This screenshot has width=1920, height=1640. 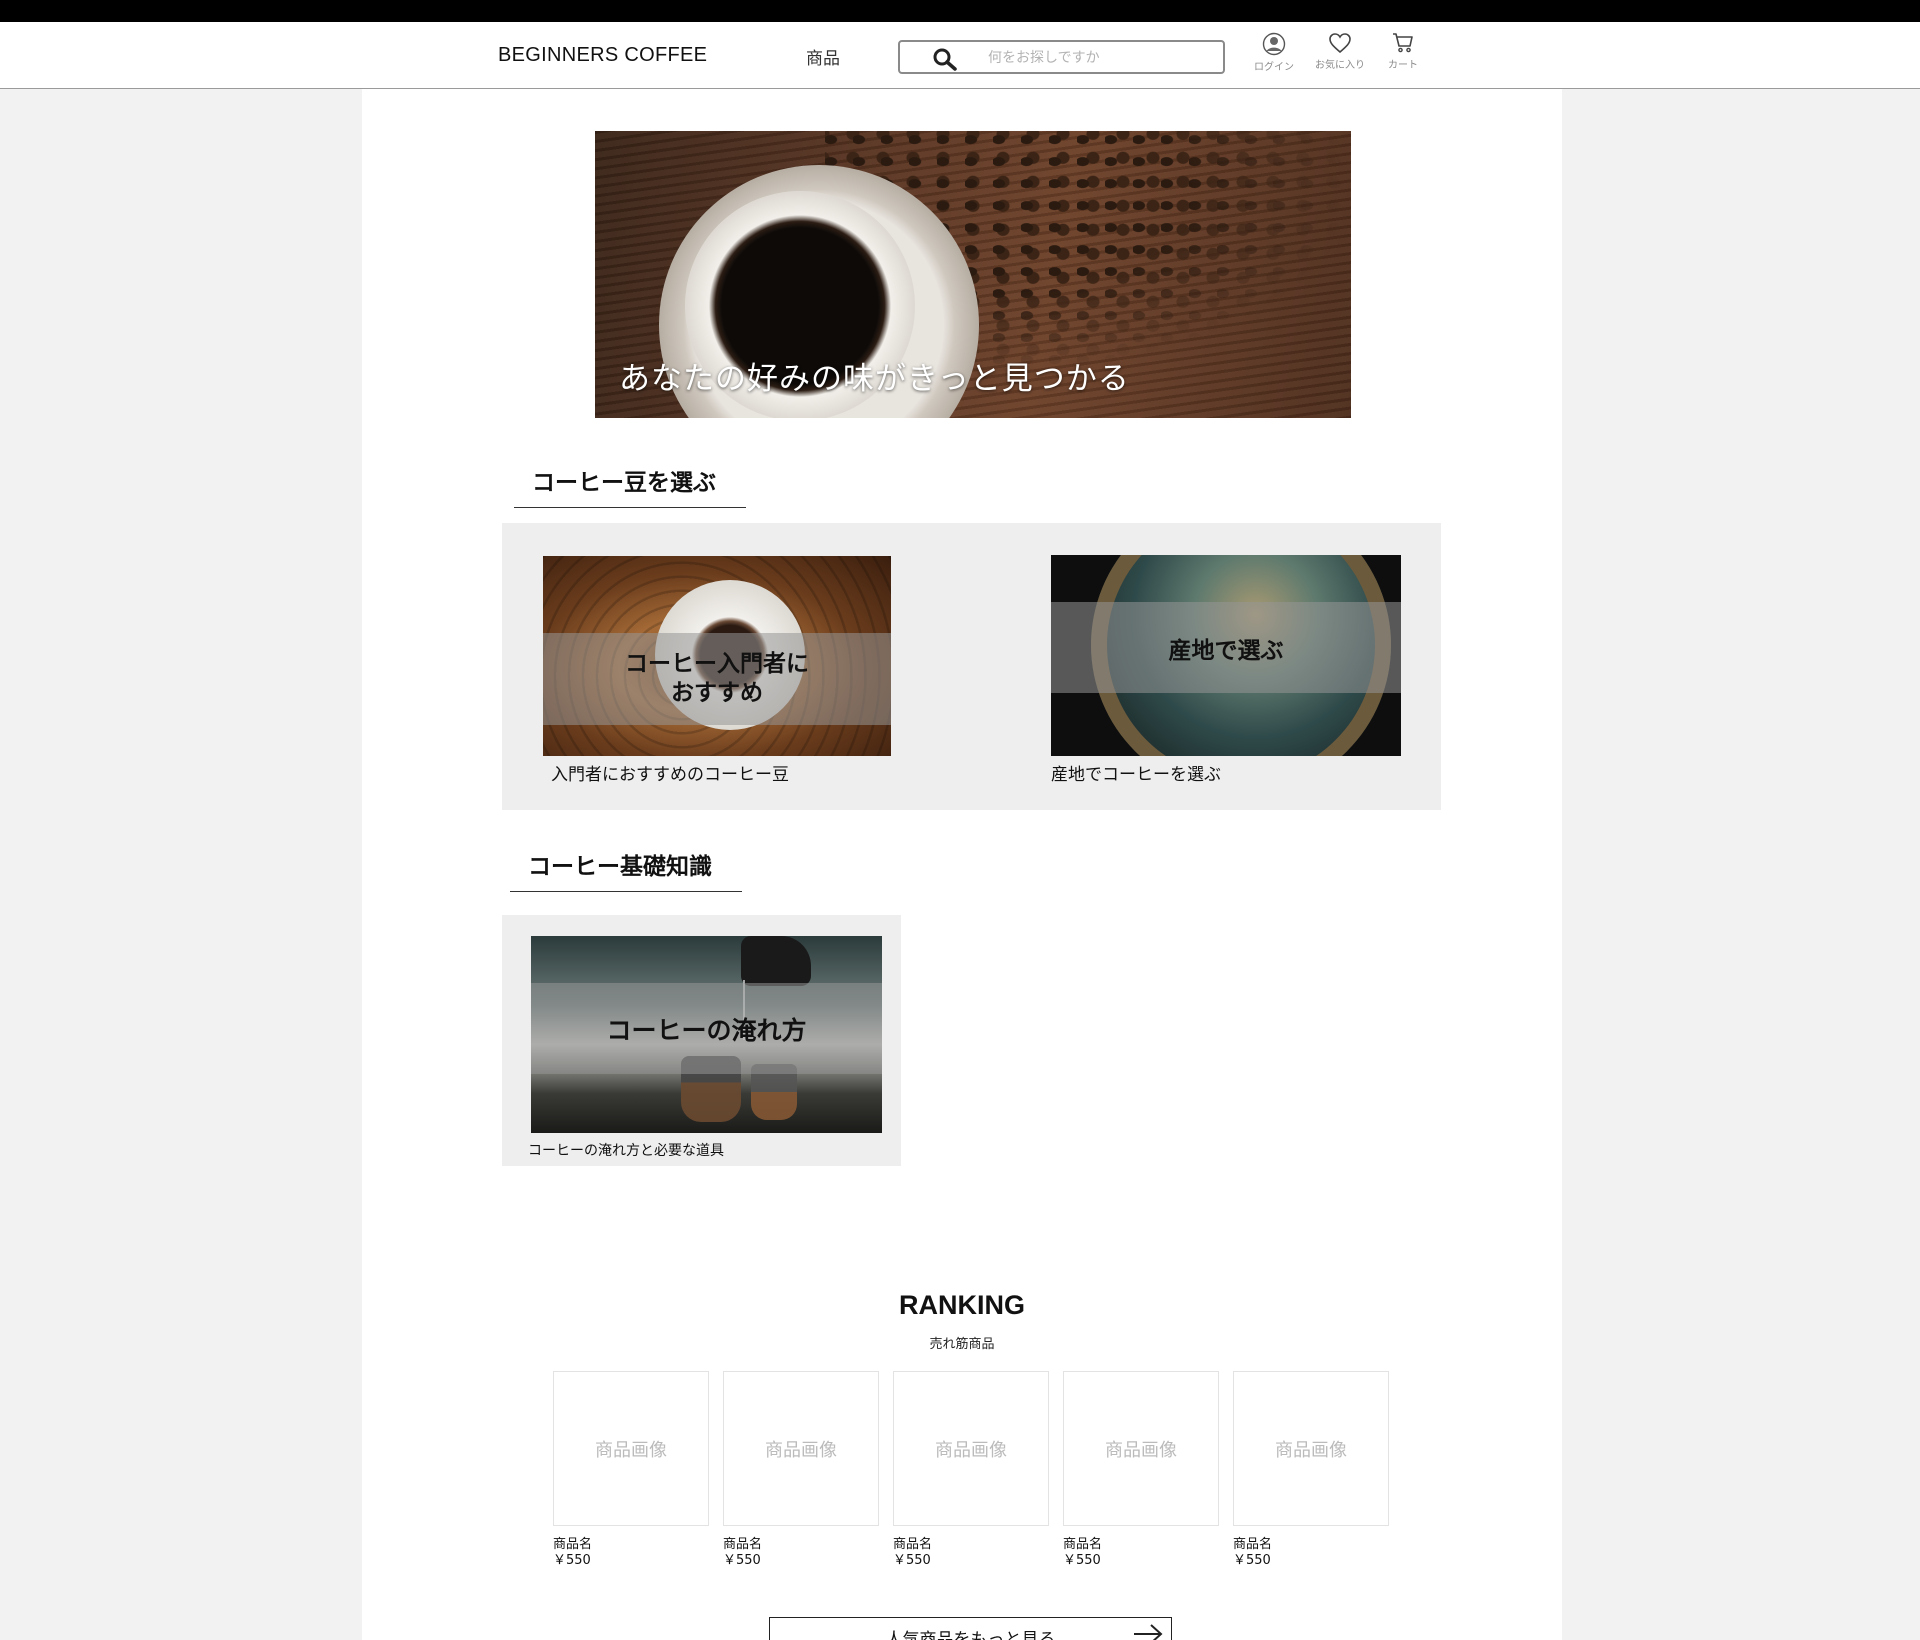 I want to click on beans-section-title: コーヒー豆を選ぶ, so click(x=630, y=485).